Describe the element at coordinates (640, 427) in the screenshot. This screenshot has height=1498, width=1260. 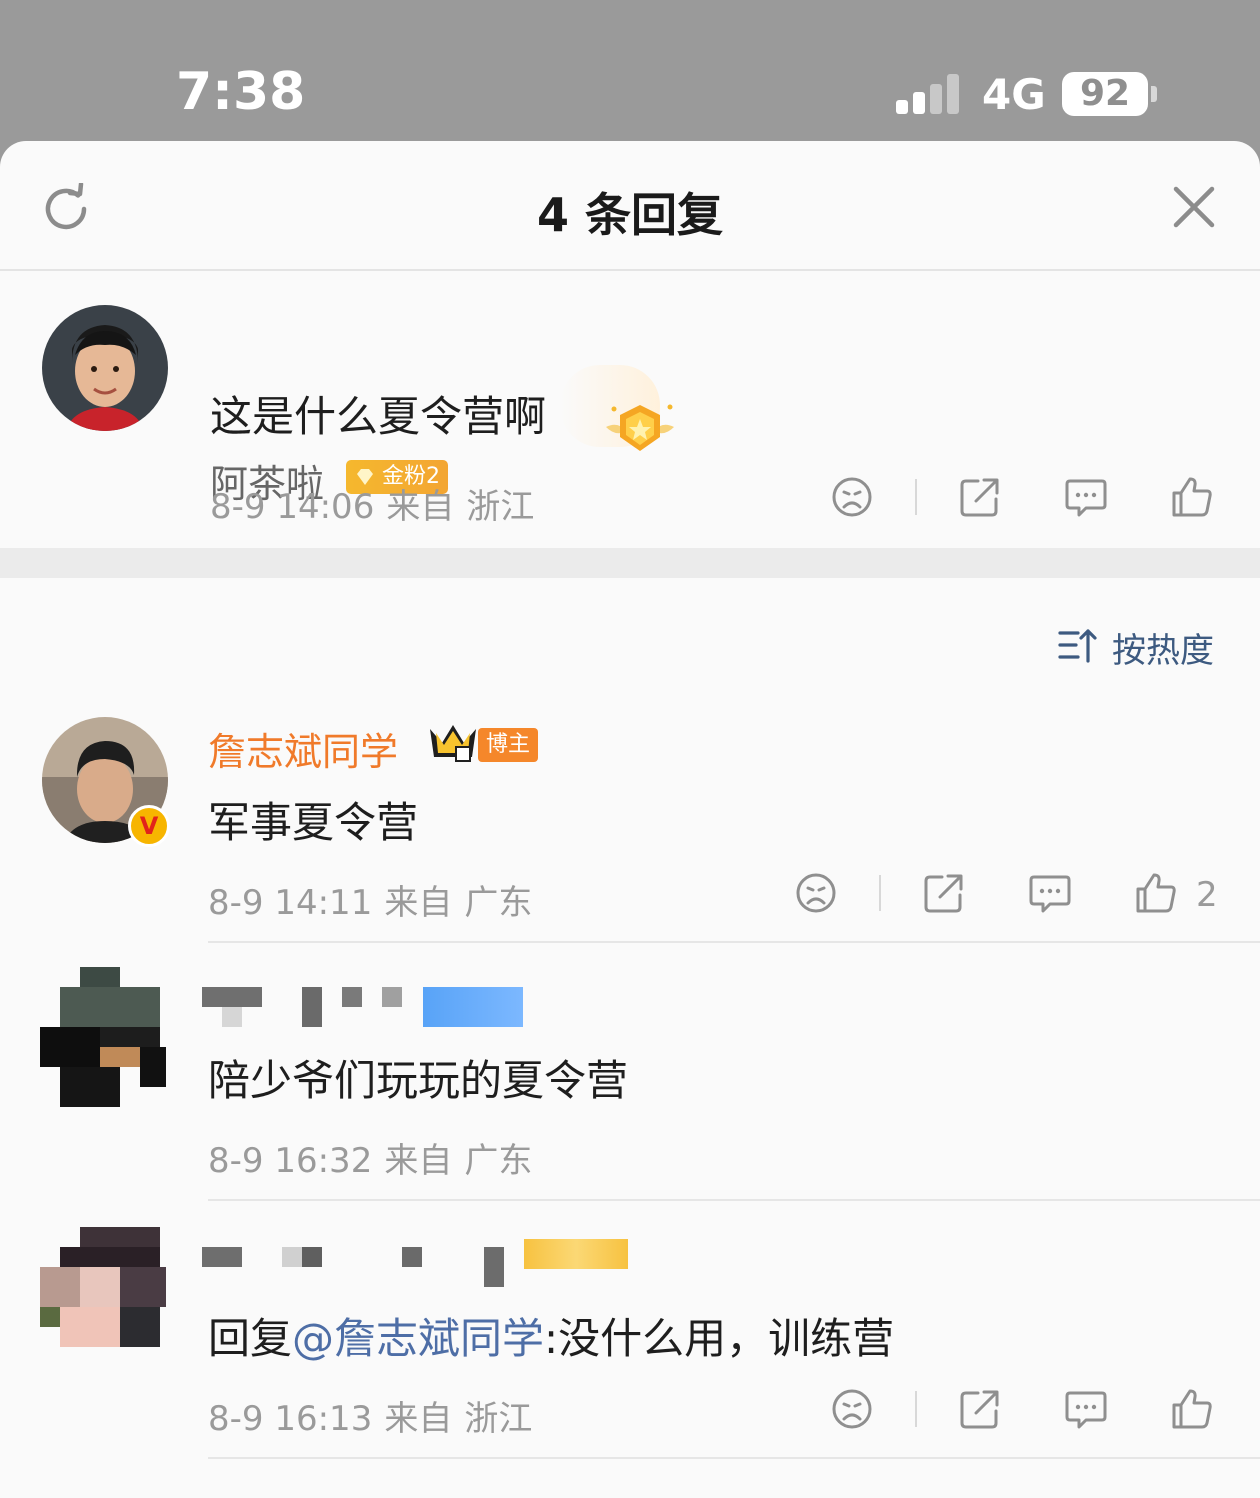
I see `fan-medal-icon` at that location.